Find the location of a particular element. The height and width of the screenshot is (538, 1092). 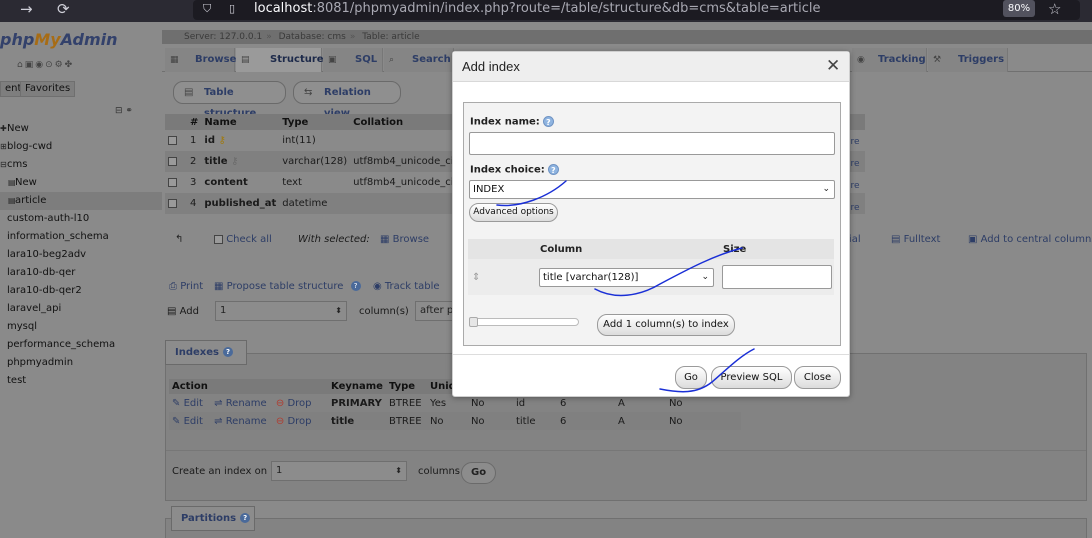

partitions-legend: Partitions? is located at coordinates (213, 518).